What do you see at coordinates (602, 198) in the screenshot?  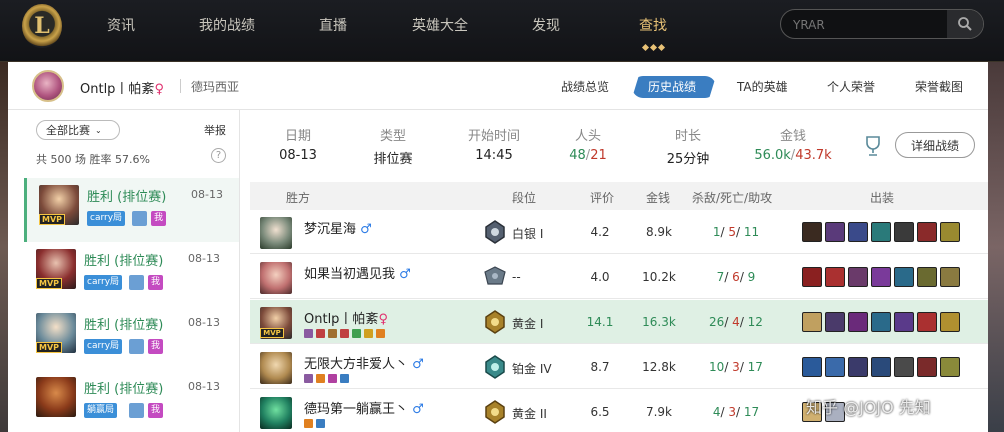 I see `col-score: 评价` at bounding box center [602, 198].